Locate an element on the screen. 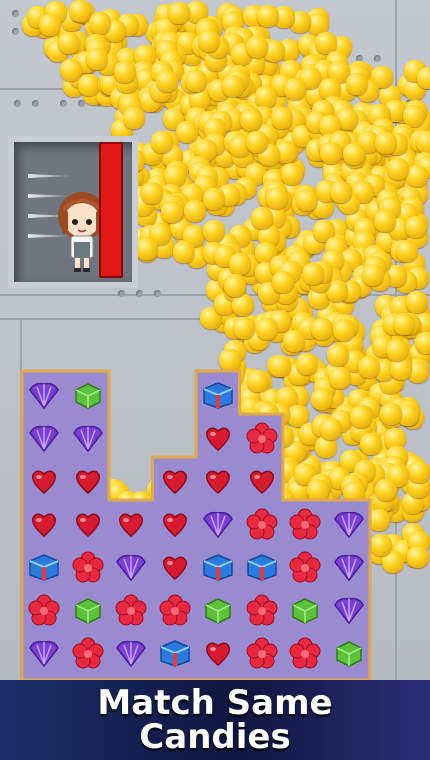 Image resolution: width=430 pixels, height=760 pixels. promo-banner: Match Same Candies is located at coordinates (215, 720).